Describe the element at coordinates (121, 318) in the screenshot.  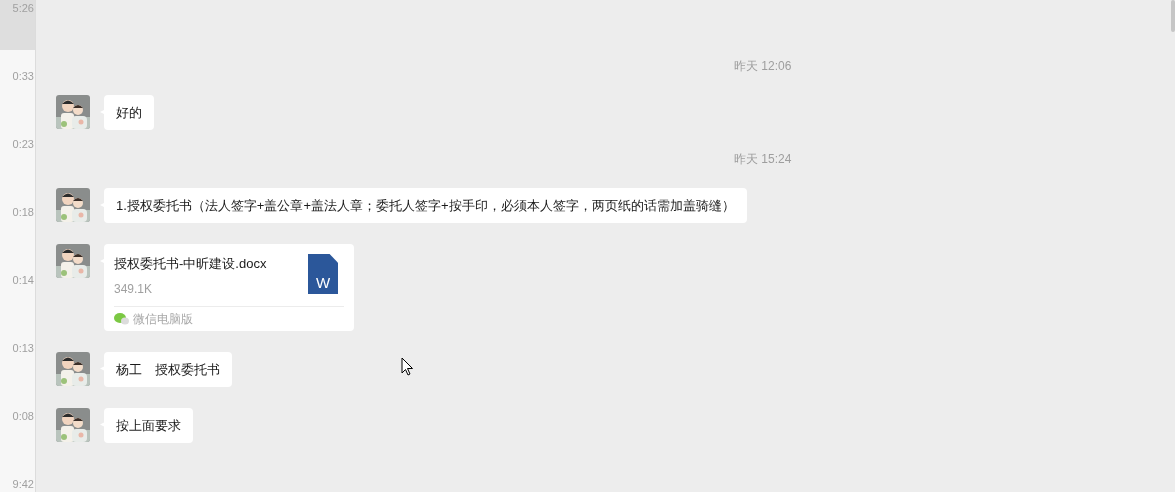
I see `chat-bubbles-icon` at that location.